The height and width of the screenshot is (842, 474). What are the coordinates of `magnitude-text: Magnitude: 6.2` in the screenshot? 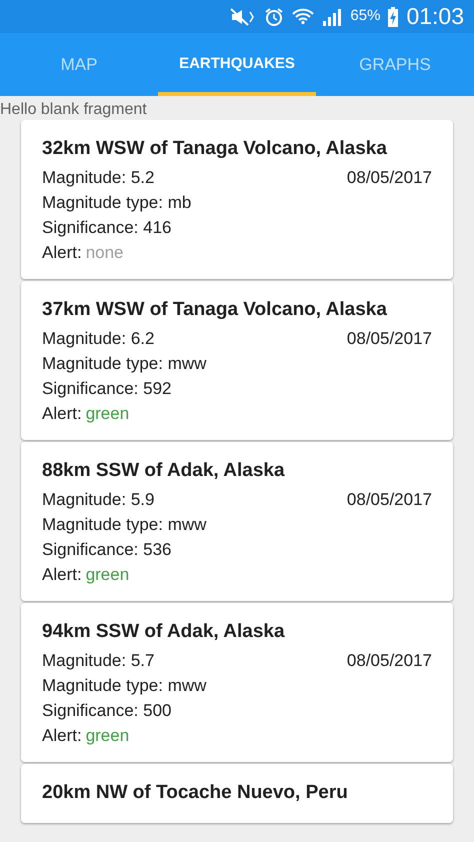 It's located at (98, 339).